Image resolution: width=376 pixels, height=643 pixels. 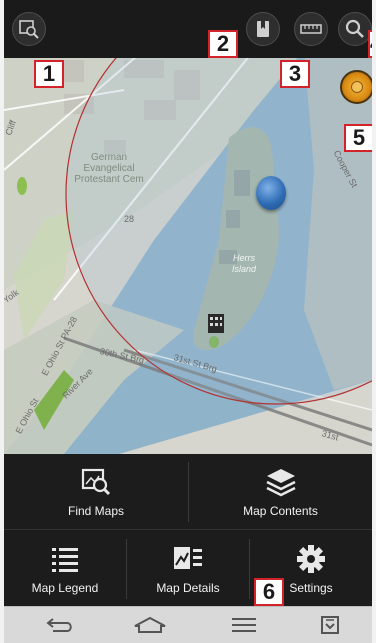 I want to click on download-icon, so click(x=330, y=625).